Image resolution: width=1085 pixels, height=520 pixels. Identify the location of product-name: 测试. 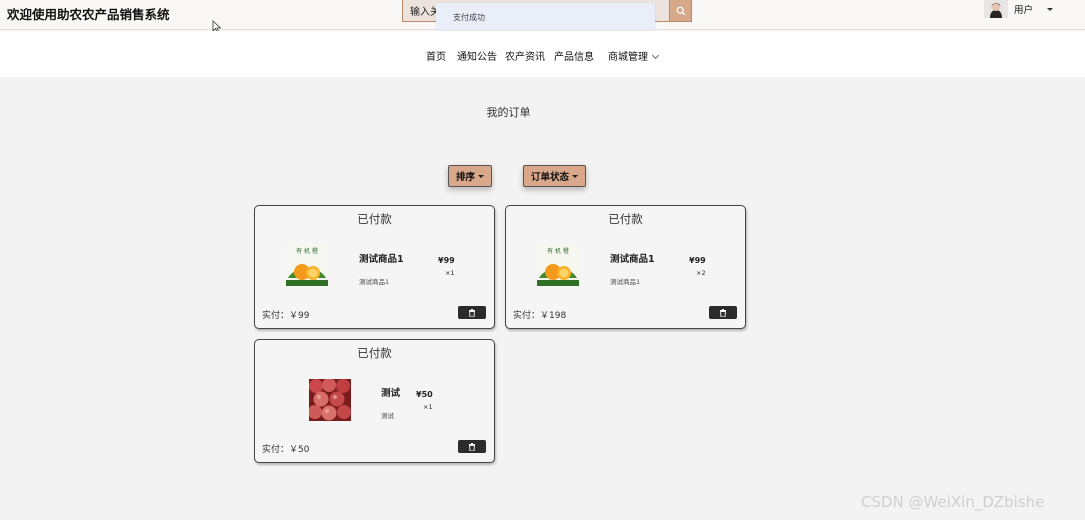
(391, 393).